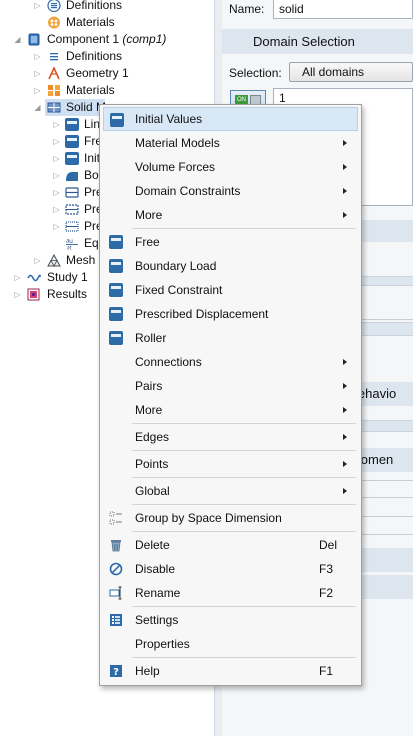 This screenshot has height=736, width=413. What do you see at coordinates (107, 56) in the screenshot?
I see `tree-node-definitions: ▷ Definitions` at bounding box center [107, 56].